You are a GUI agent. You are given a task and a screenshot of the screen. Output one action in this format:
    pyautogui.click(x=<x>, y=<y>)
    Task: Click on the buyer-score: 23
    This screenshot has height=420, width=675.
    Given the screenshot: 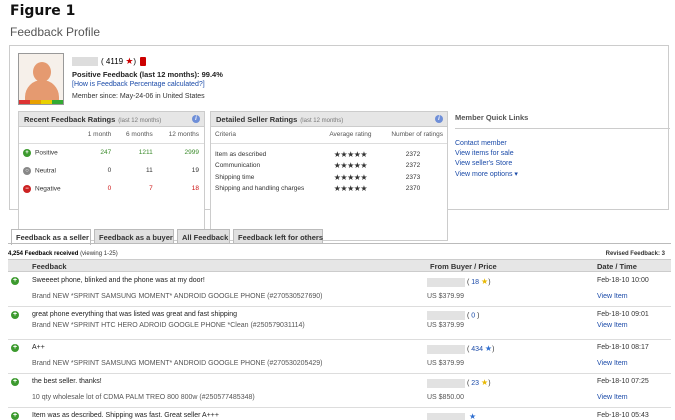 What is the action you would take?
    pyautogui.click(x=475, y=383)
    